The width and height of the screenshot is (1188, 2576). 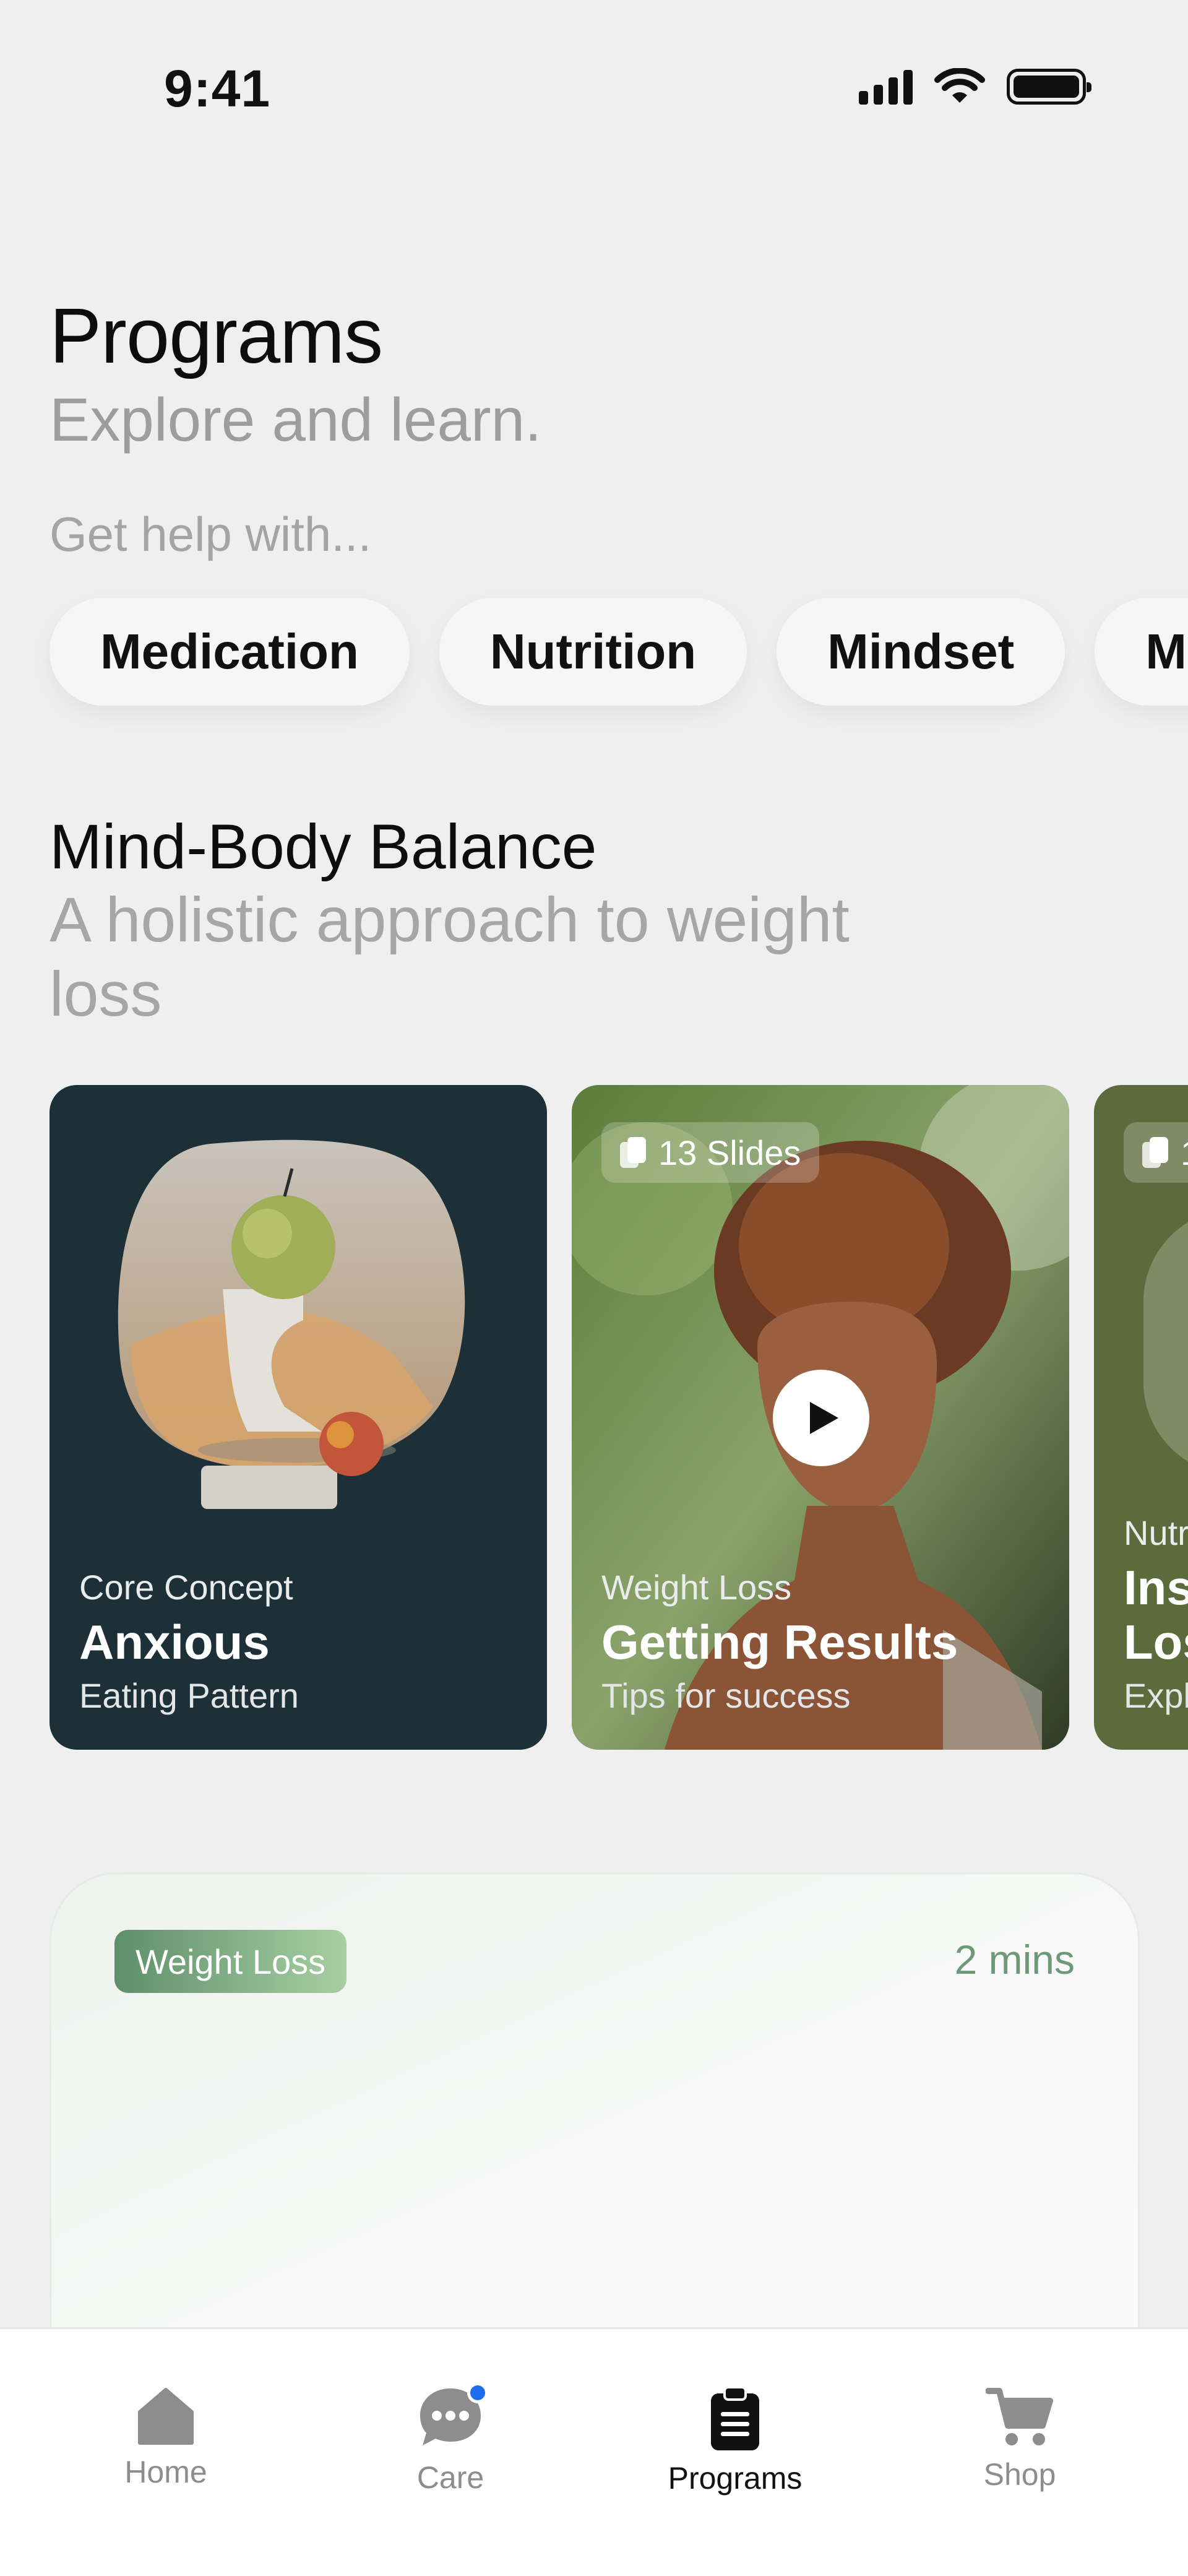 I want to click on card-meta: Core Concept Anxious Eating Pattern, so click(x=189, y=1641).